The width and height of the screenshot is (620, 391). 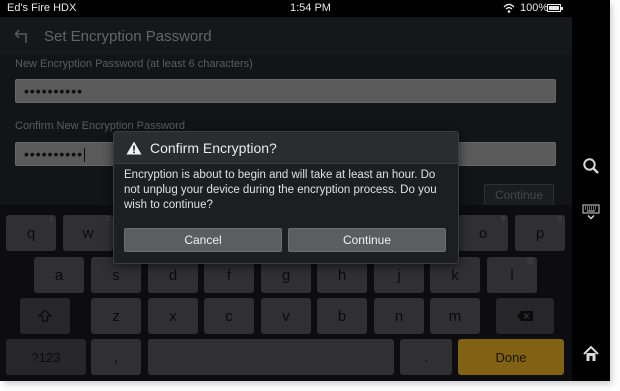 What do you see at coordinates (134, 148) in the screenshot?
I see `warning-icon` at bounding box center [134, 148].